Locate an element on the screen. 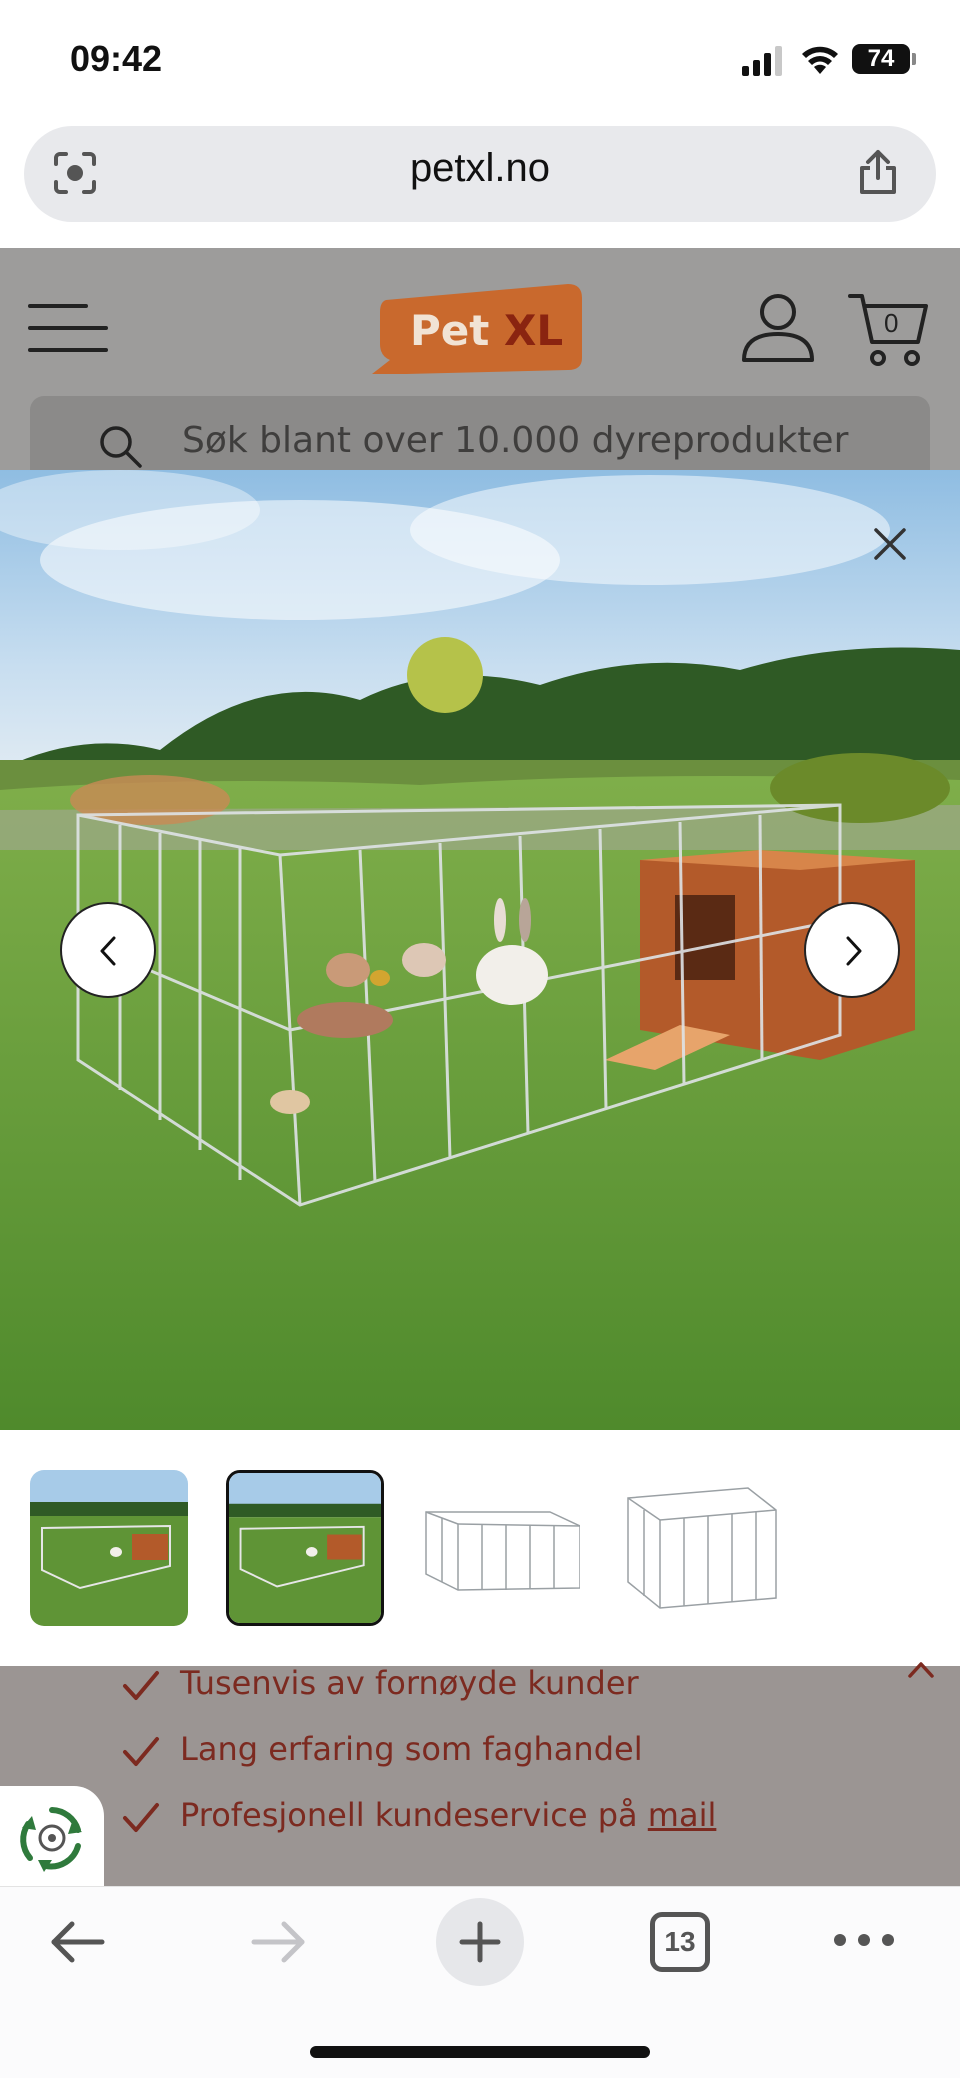 The height and width of the screenshot is (2078, 960). close-icon is located at coordinates (890, 544).